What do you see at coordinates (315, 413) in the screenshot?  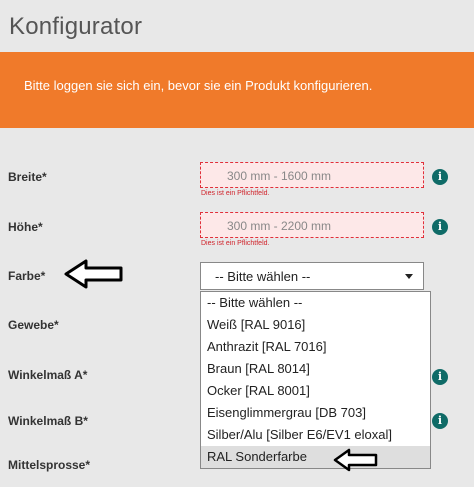 I see `farbe-option: Eisenglimmergrau [DB 703]` at bounding box center [315, 413].